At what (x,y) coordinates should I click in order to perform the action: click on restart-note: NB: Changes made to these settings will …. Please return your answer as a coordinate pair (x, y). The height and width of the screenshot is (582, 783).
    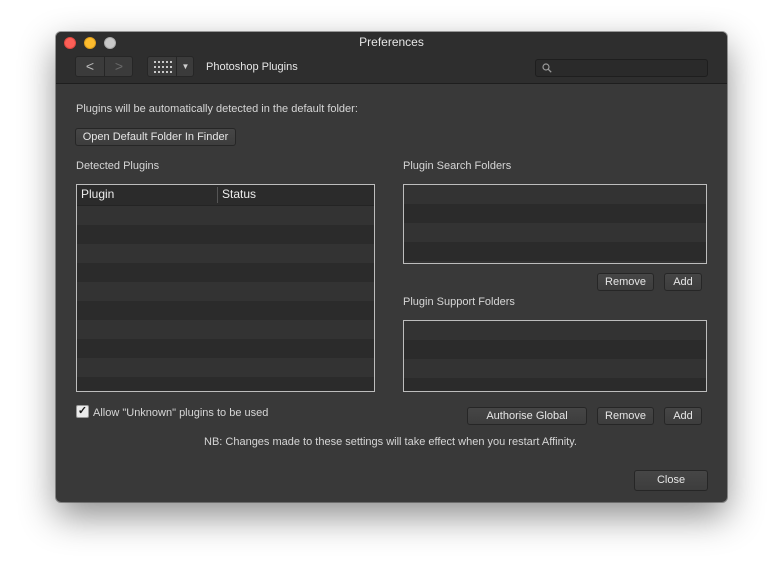
    Looking at the image, I should click on (390, 442).